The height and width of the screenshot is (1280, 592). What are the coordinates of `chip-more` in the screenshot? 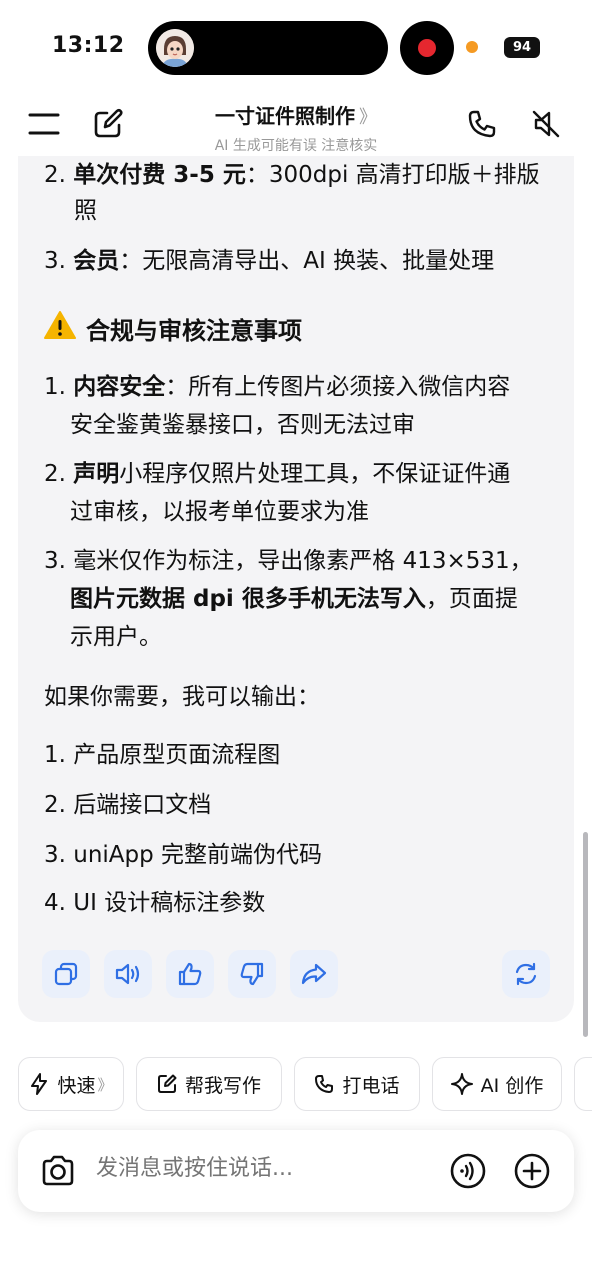 It's located at (583, 1084).